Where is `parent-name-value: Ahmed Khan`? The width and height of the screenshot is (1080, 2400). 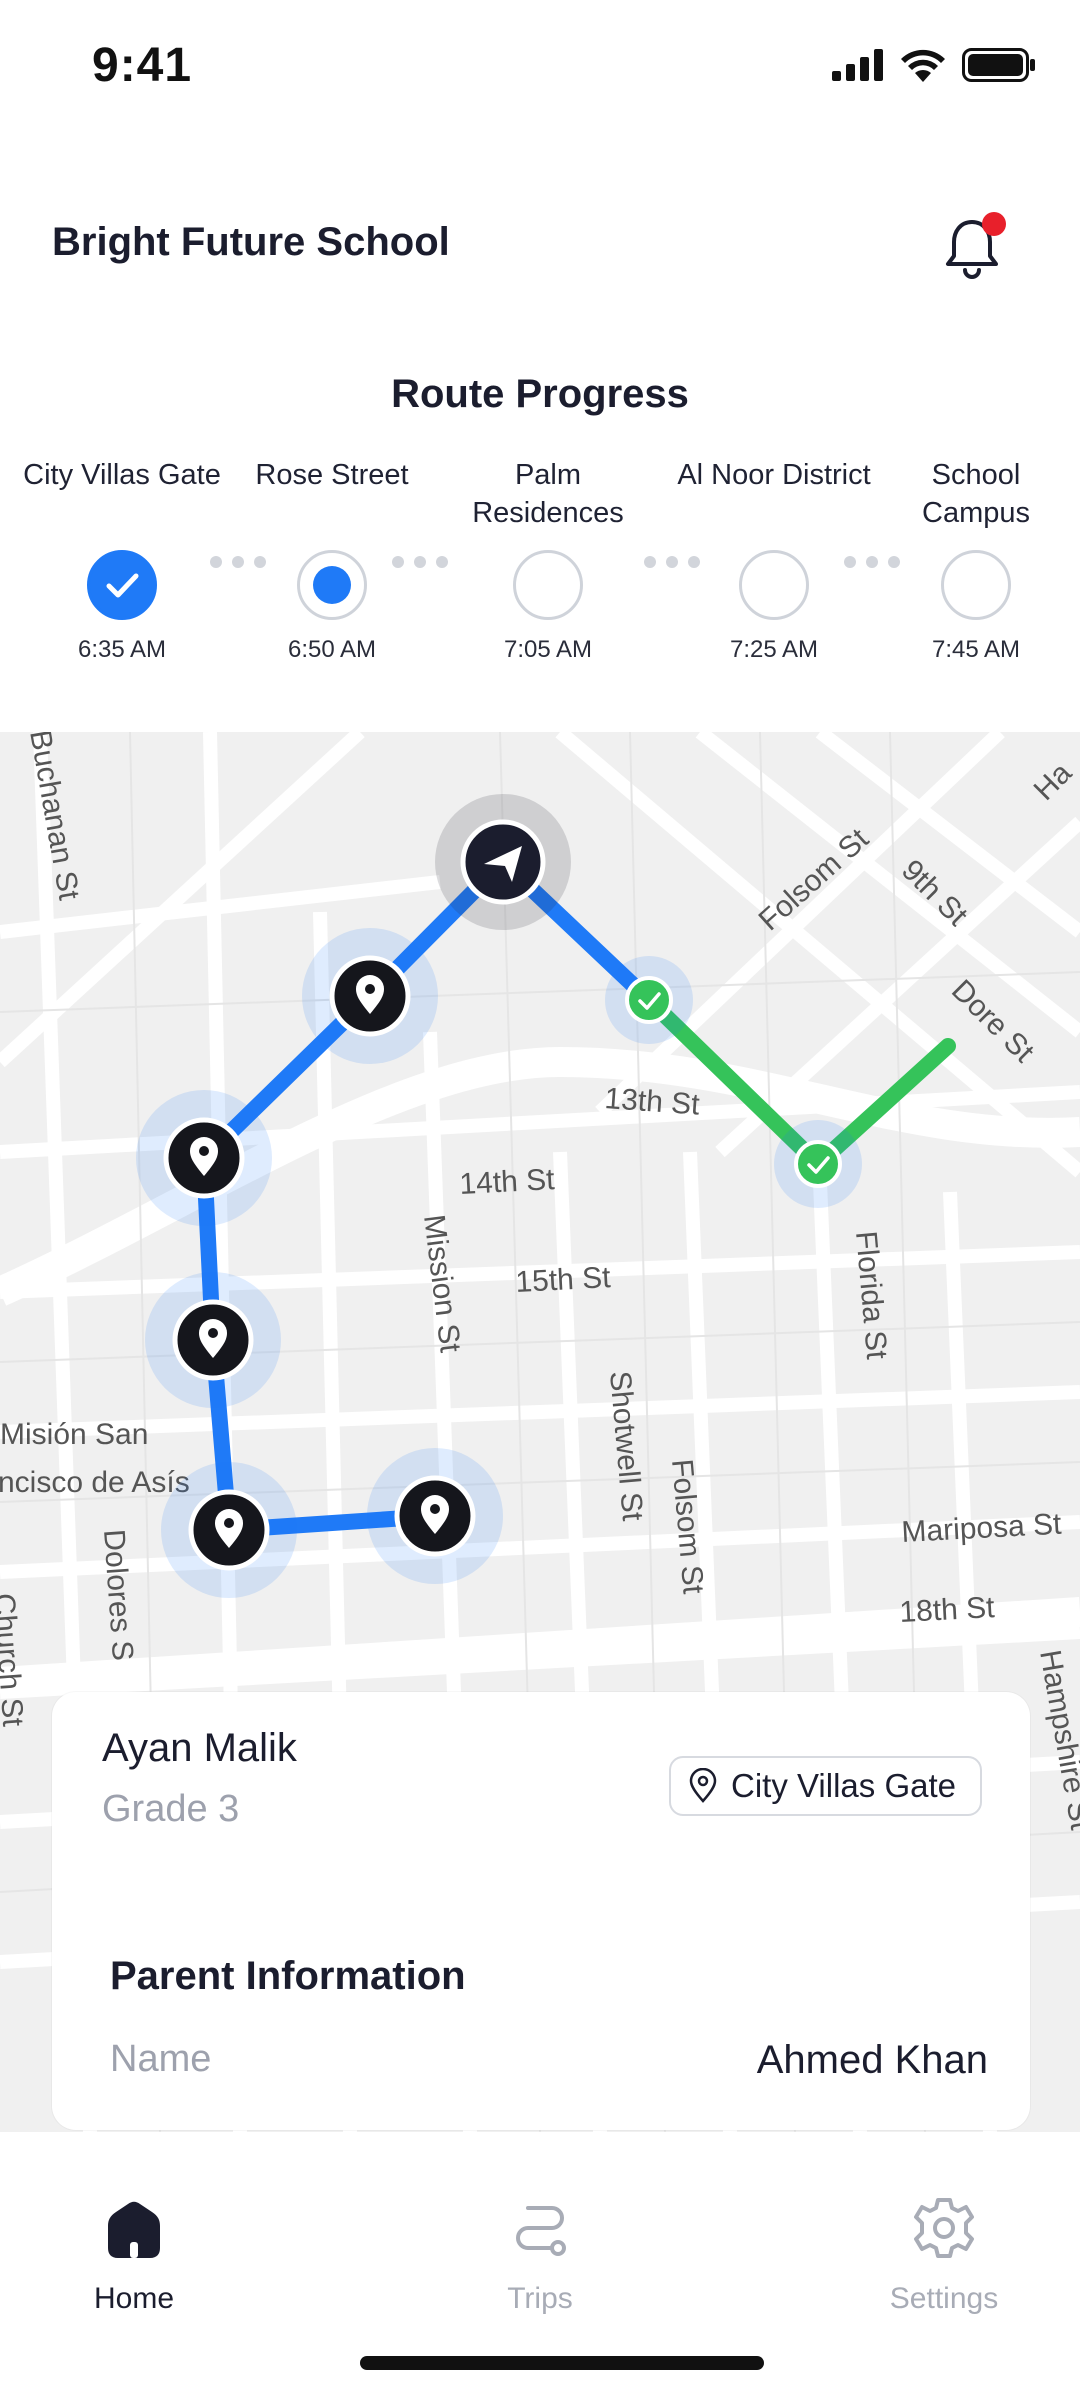 parent-name-value: Ahmed Khan is located at coordinates (872, 2060).